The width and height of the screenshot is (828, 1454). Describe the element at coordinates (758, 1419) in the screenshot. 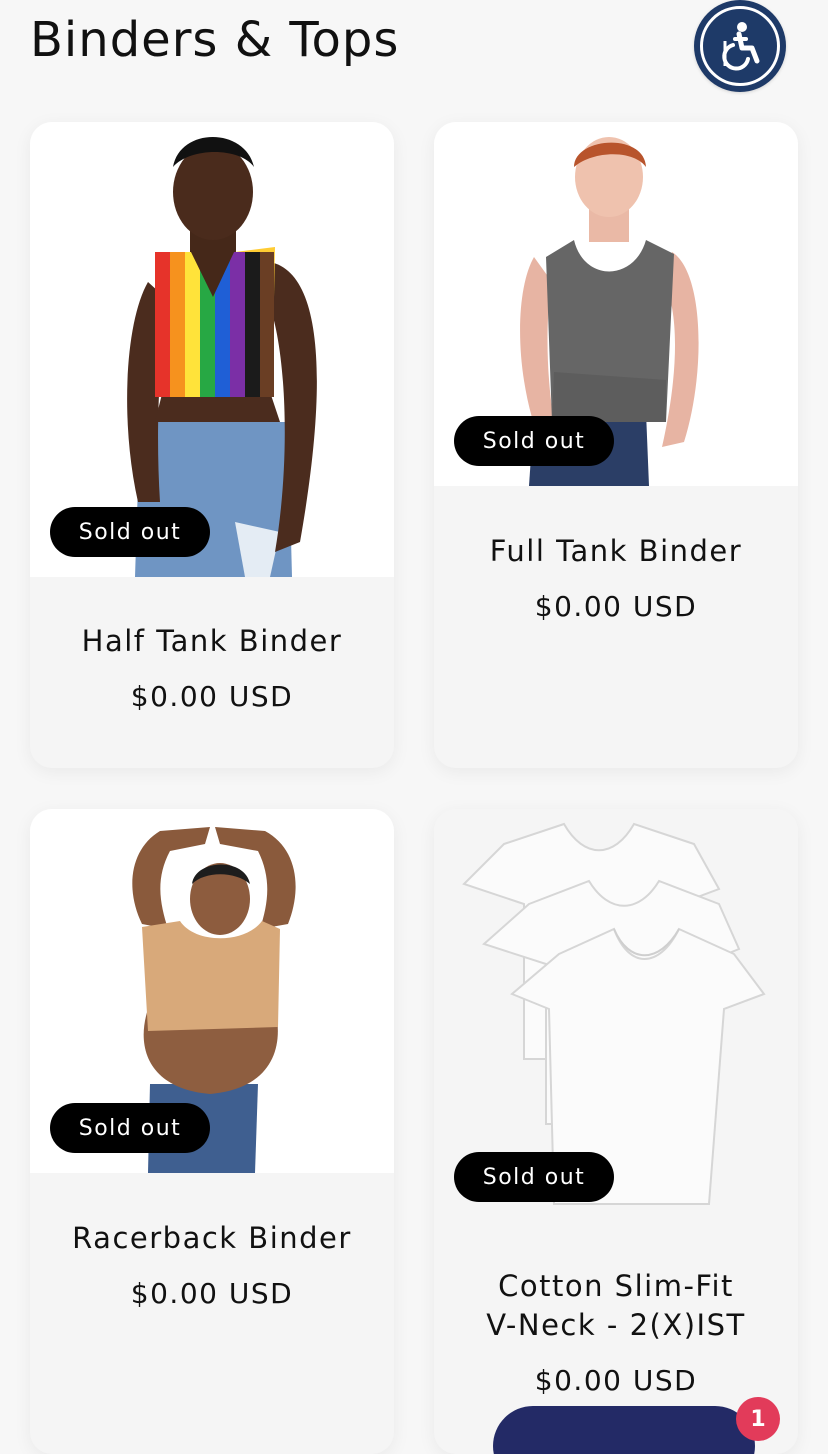

I see `notification-badge: 1` at that location.